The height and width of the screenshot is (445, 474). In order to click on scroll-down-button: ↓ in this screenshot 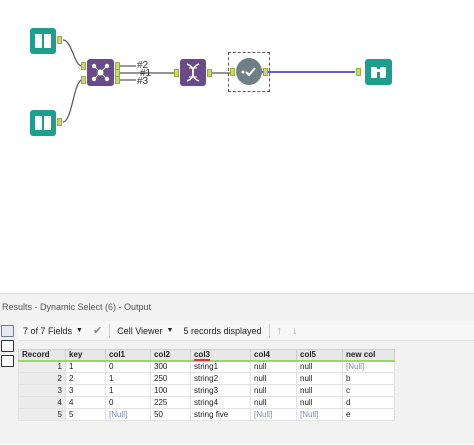, I will do `click(295, 331)`.